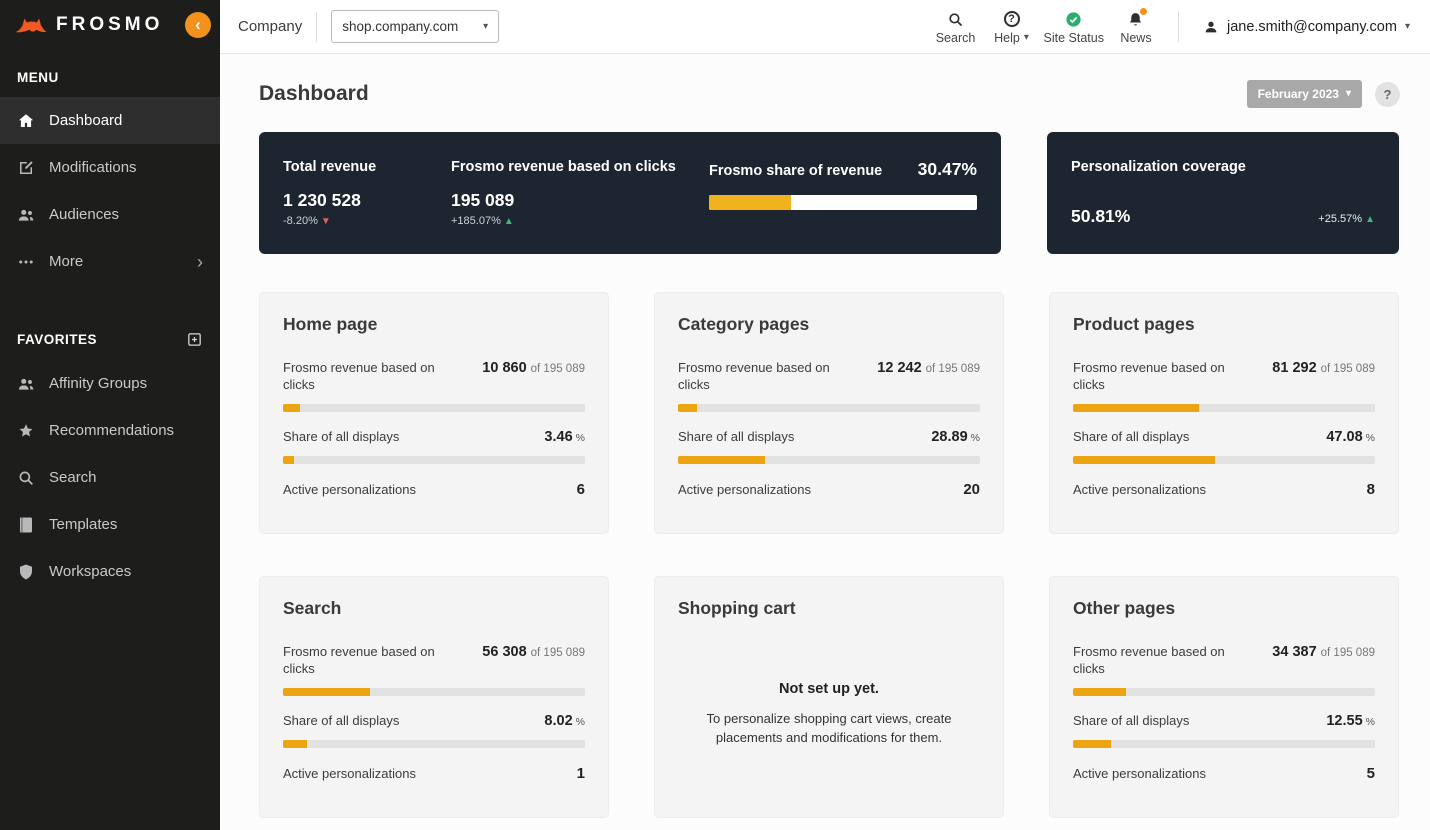  I want to click on sidebar-item-label: Modifications, so click(93, 167).